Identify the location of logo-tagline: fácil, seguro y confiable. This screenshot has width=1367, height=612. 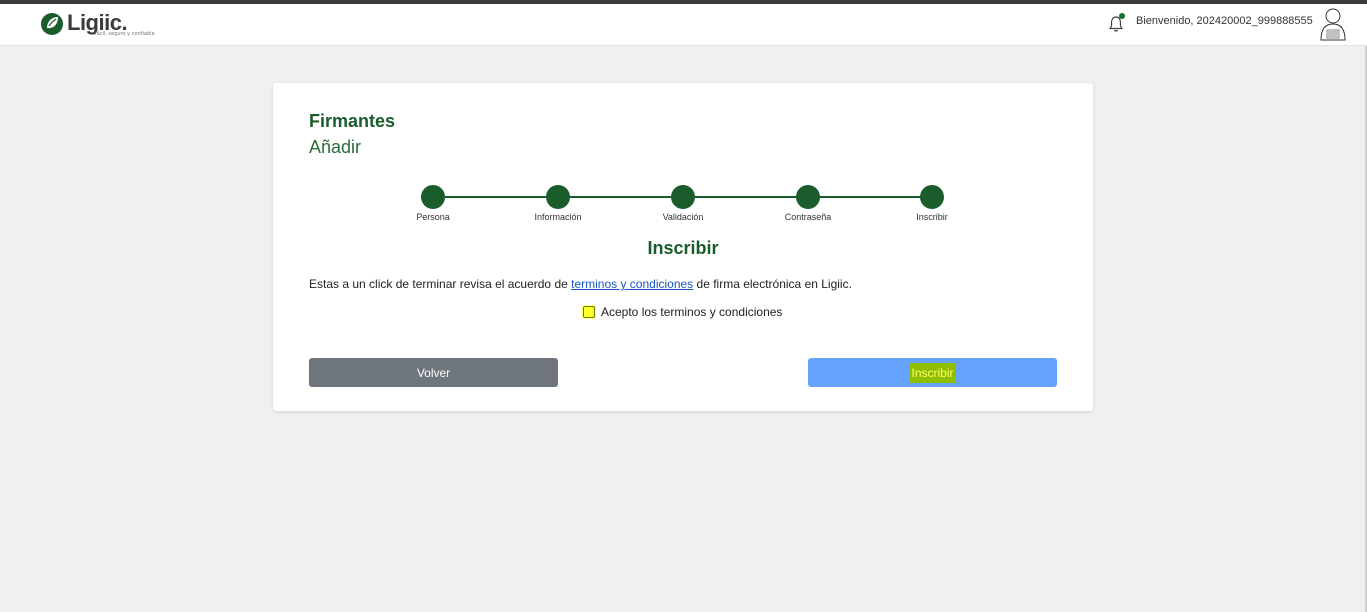
(125, 34).